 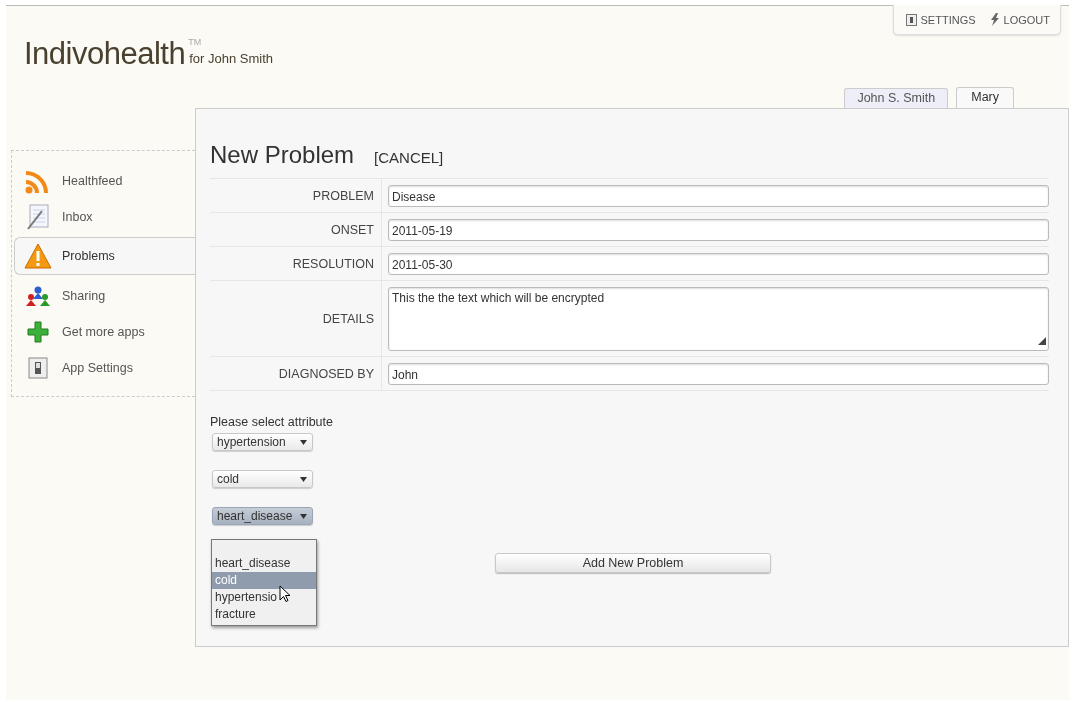 What do you see at coordinates (718, 230) in the screenshot?
I see `input-field: 2011-05-19` at bounding box center [718, 230].